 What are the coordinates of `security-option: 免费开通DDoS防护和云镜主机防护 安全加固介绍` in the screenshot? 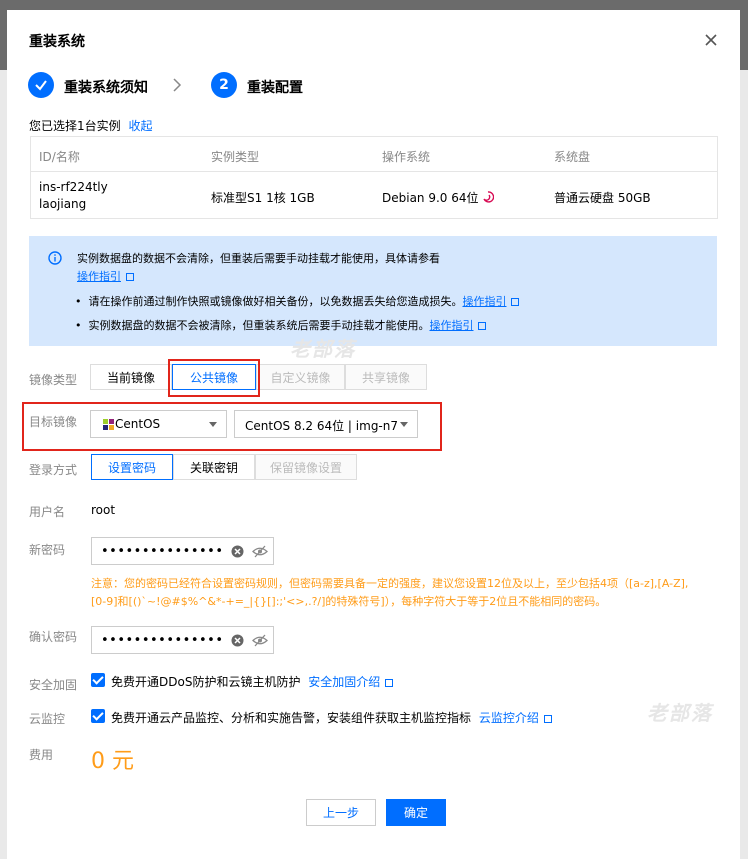 It's located at (252, 681).